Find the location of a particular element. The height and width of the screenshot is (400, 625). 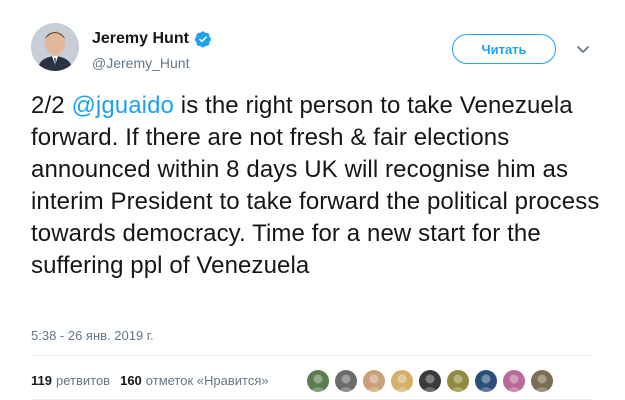

likes-label: отметок «Нравится» is located at coordinates (207, 380).